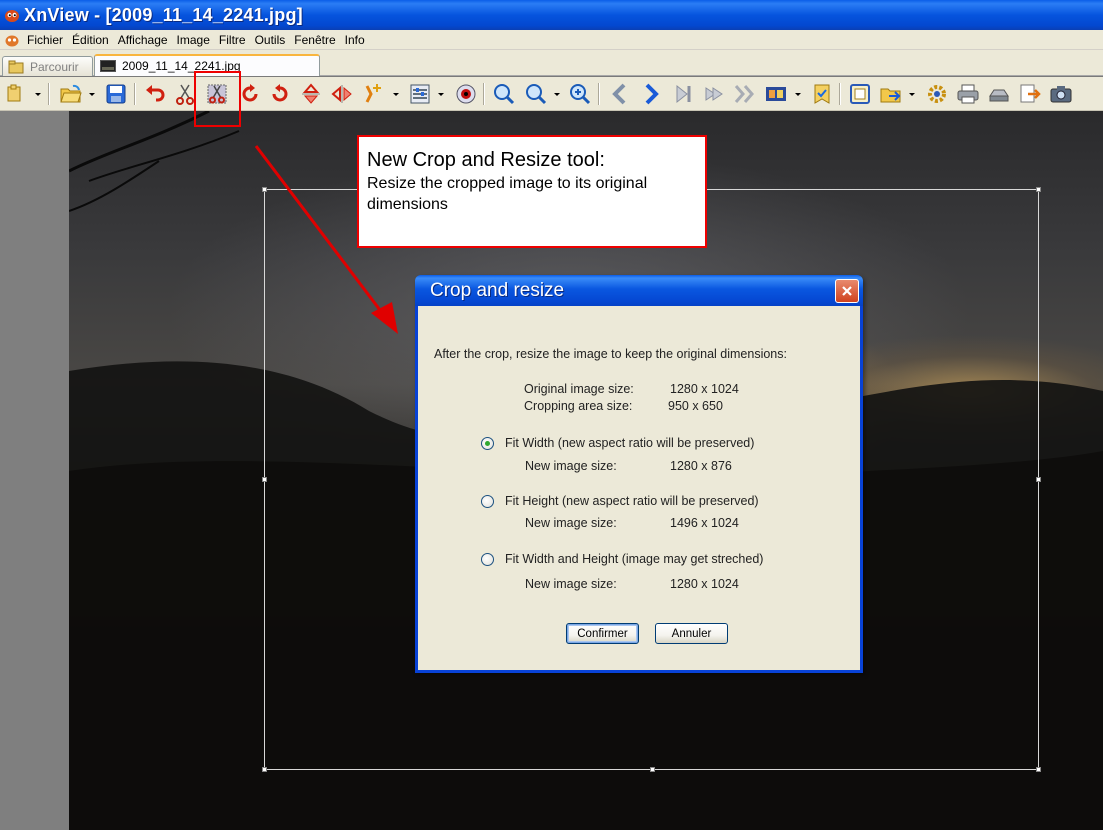 This screenshot has height=830, width=1103. Describe the element at coordinates (571, 523) in the screenshot. I see `fit-height-size-label: New image size:` at that location.